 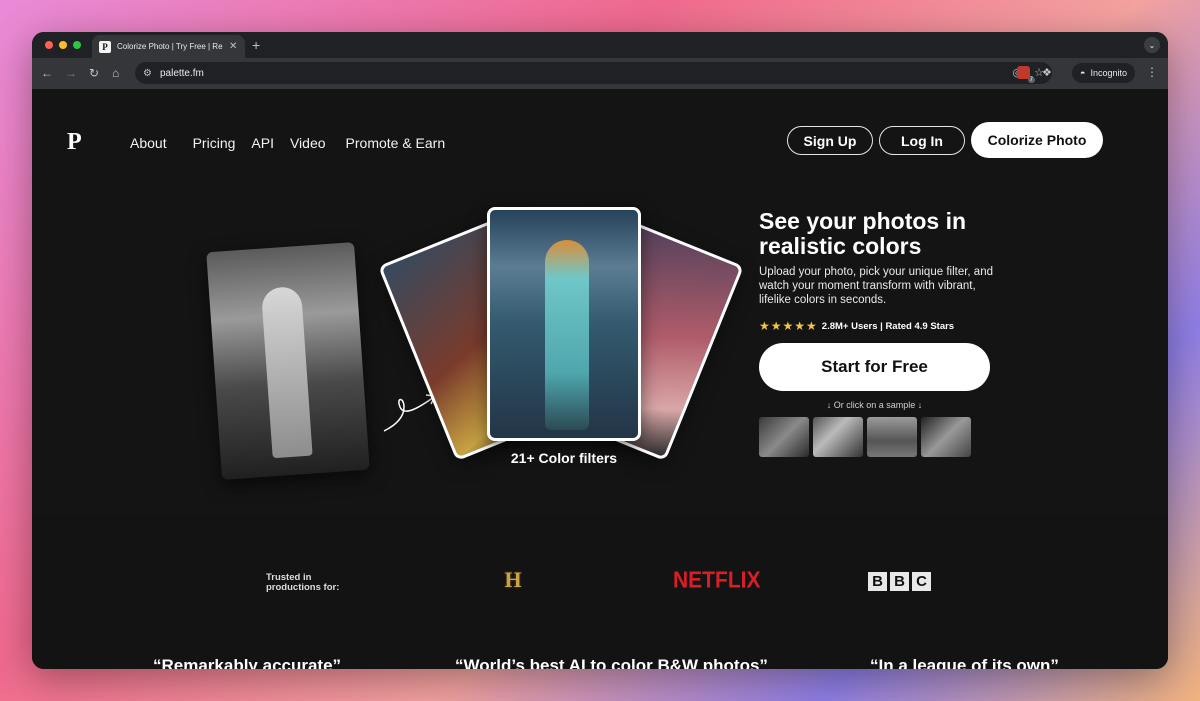 I want to click on log-in-button: Log In, so click(x=922, y=140).